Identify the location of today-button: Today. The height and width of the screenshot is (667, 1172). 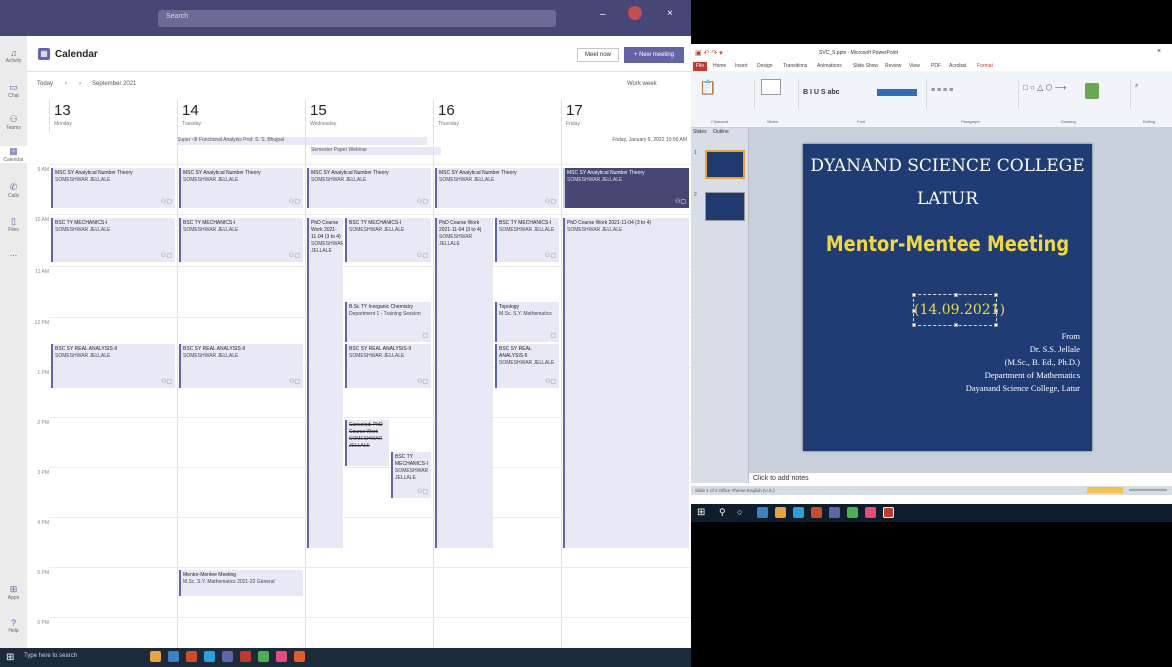
(45, 84).